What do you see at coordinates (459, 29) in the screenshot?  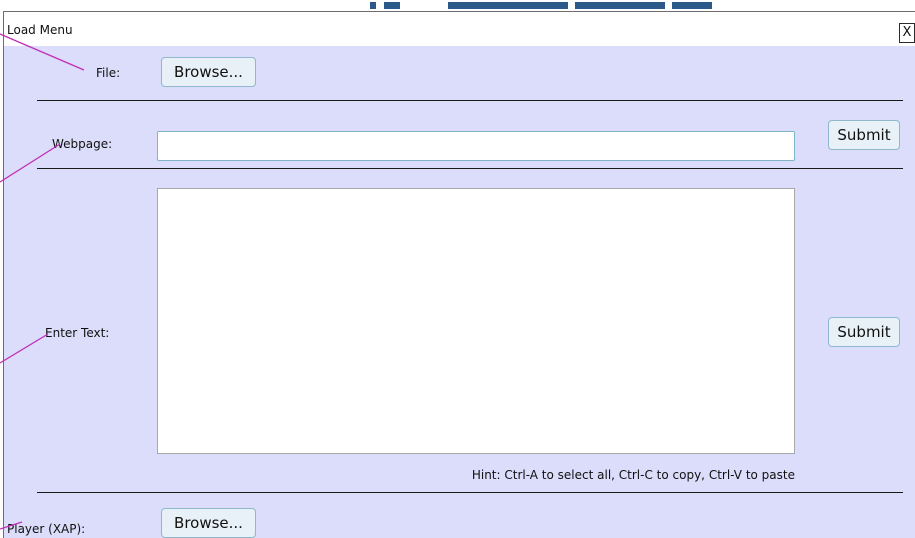 I see `dialog-titlebar: Load Menu X` at bounding box center [459, 29].